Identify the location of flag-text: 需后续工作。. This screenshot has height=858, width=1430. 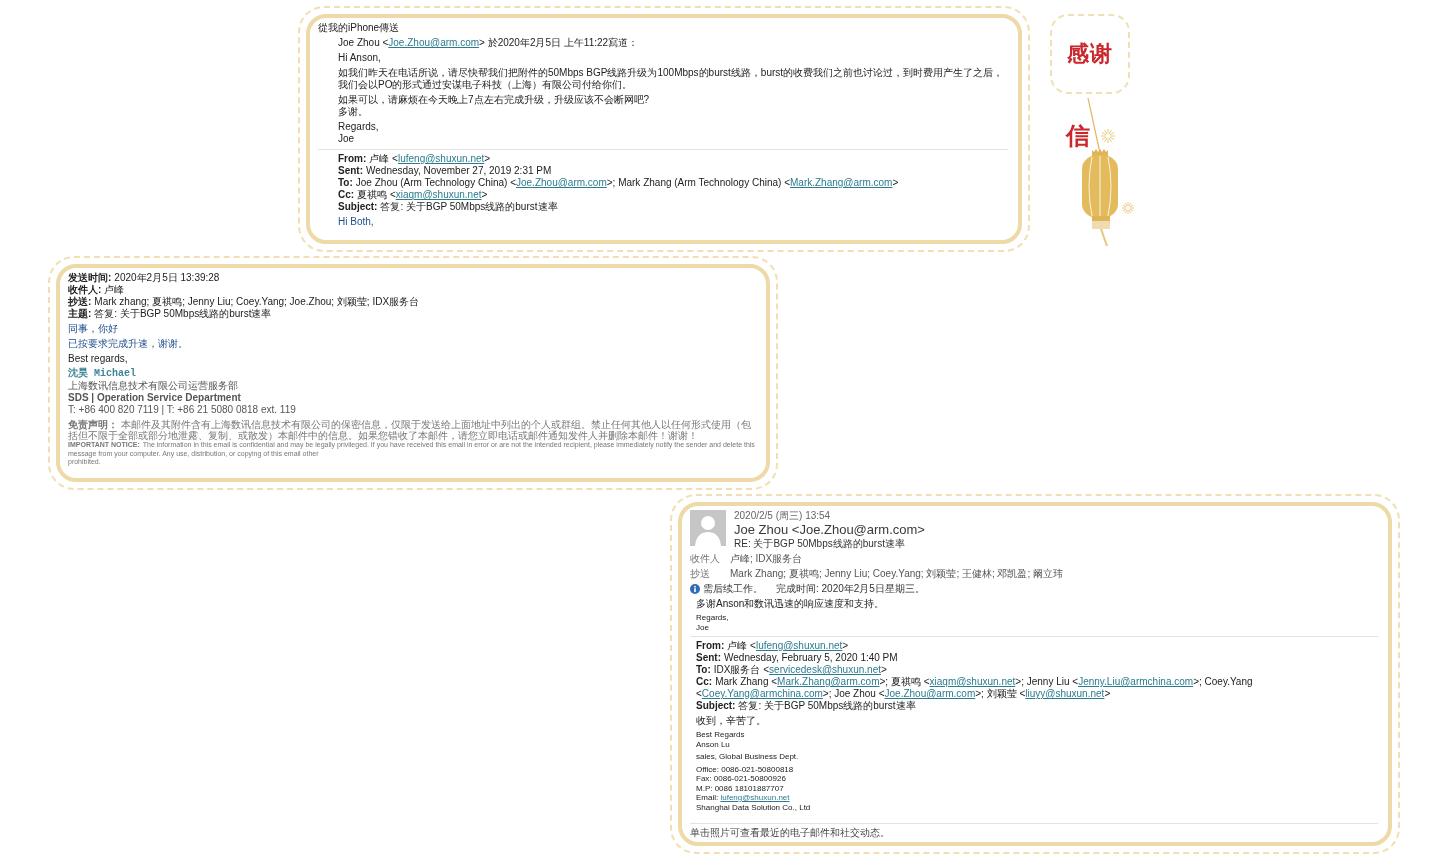
(733, 589).